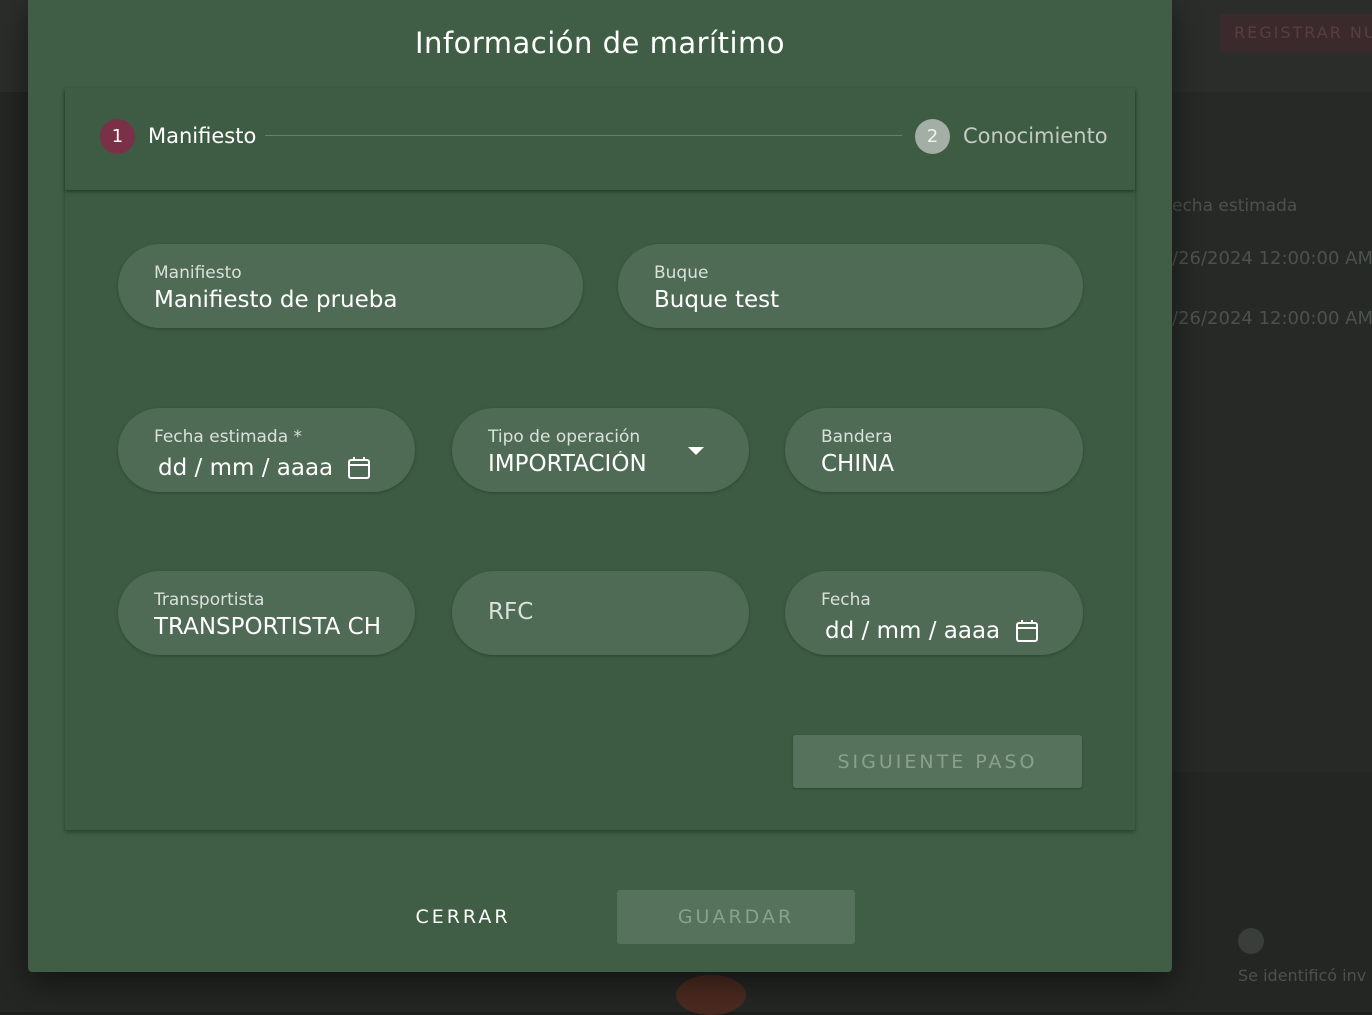  What do you see at coordinates (1296, 33) in the screenshot?
I see `background-register-button: REGISTRAR NU` at bounding box center [1296, 33].